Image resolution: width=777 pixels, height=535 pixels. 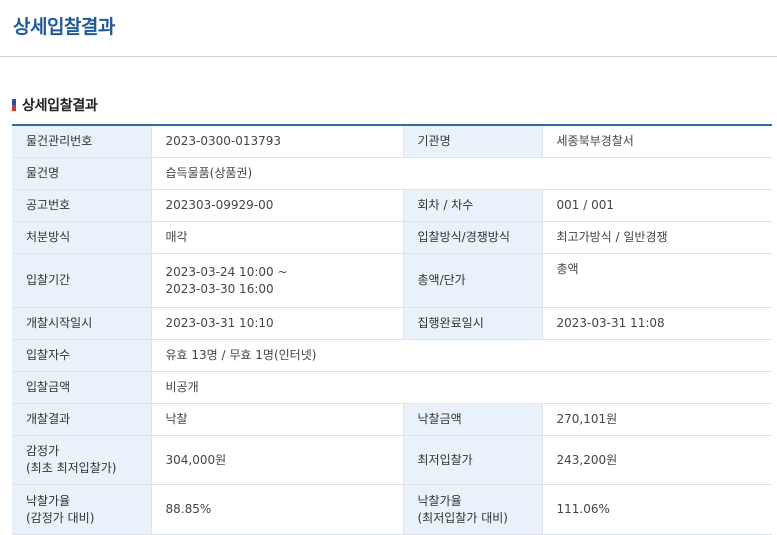 I want to click on label-bid-amount: 입찰금액, so click(x=81, y=387).